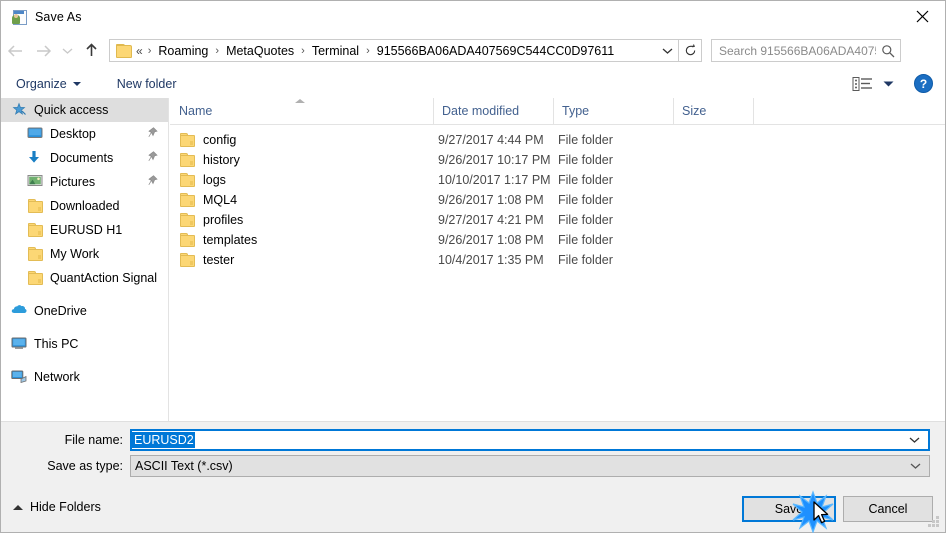 This screenshot has height=533, width=946. I want to click on cancel-button-label: Cancel, so click(888, 509).